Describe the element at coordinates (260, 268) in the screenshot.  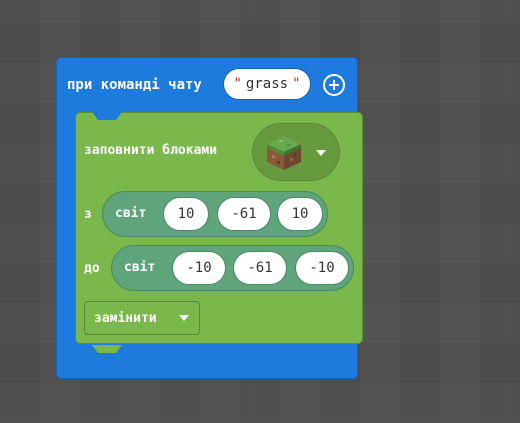
I see `to-y-input: -61` at that location.